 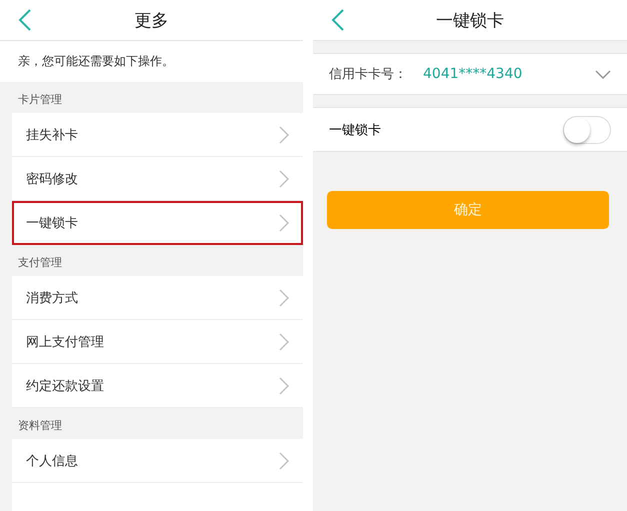 What do you see at coordinates (368, 74) in the screenshot?
I see `field-label: 信用卡卡号：` at bounding box center [368, 74].